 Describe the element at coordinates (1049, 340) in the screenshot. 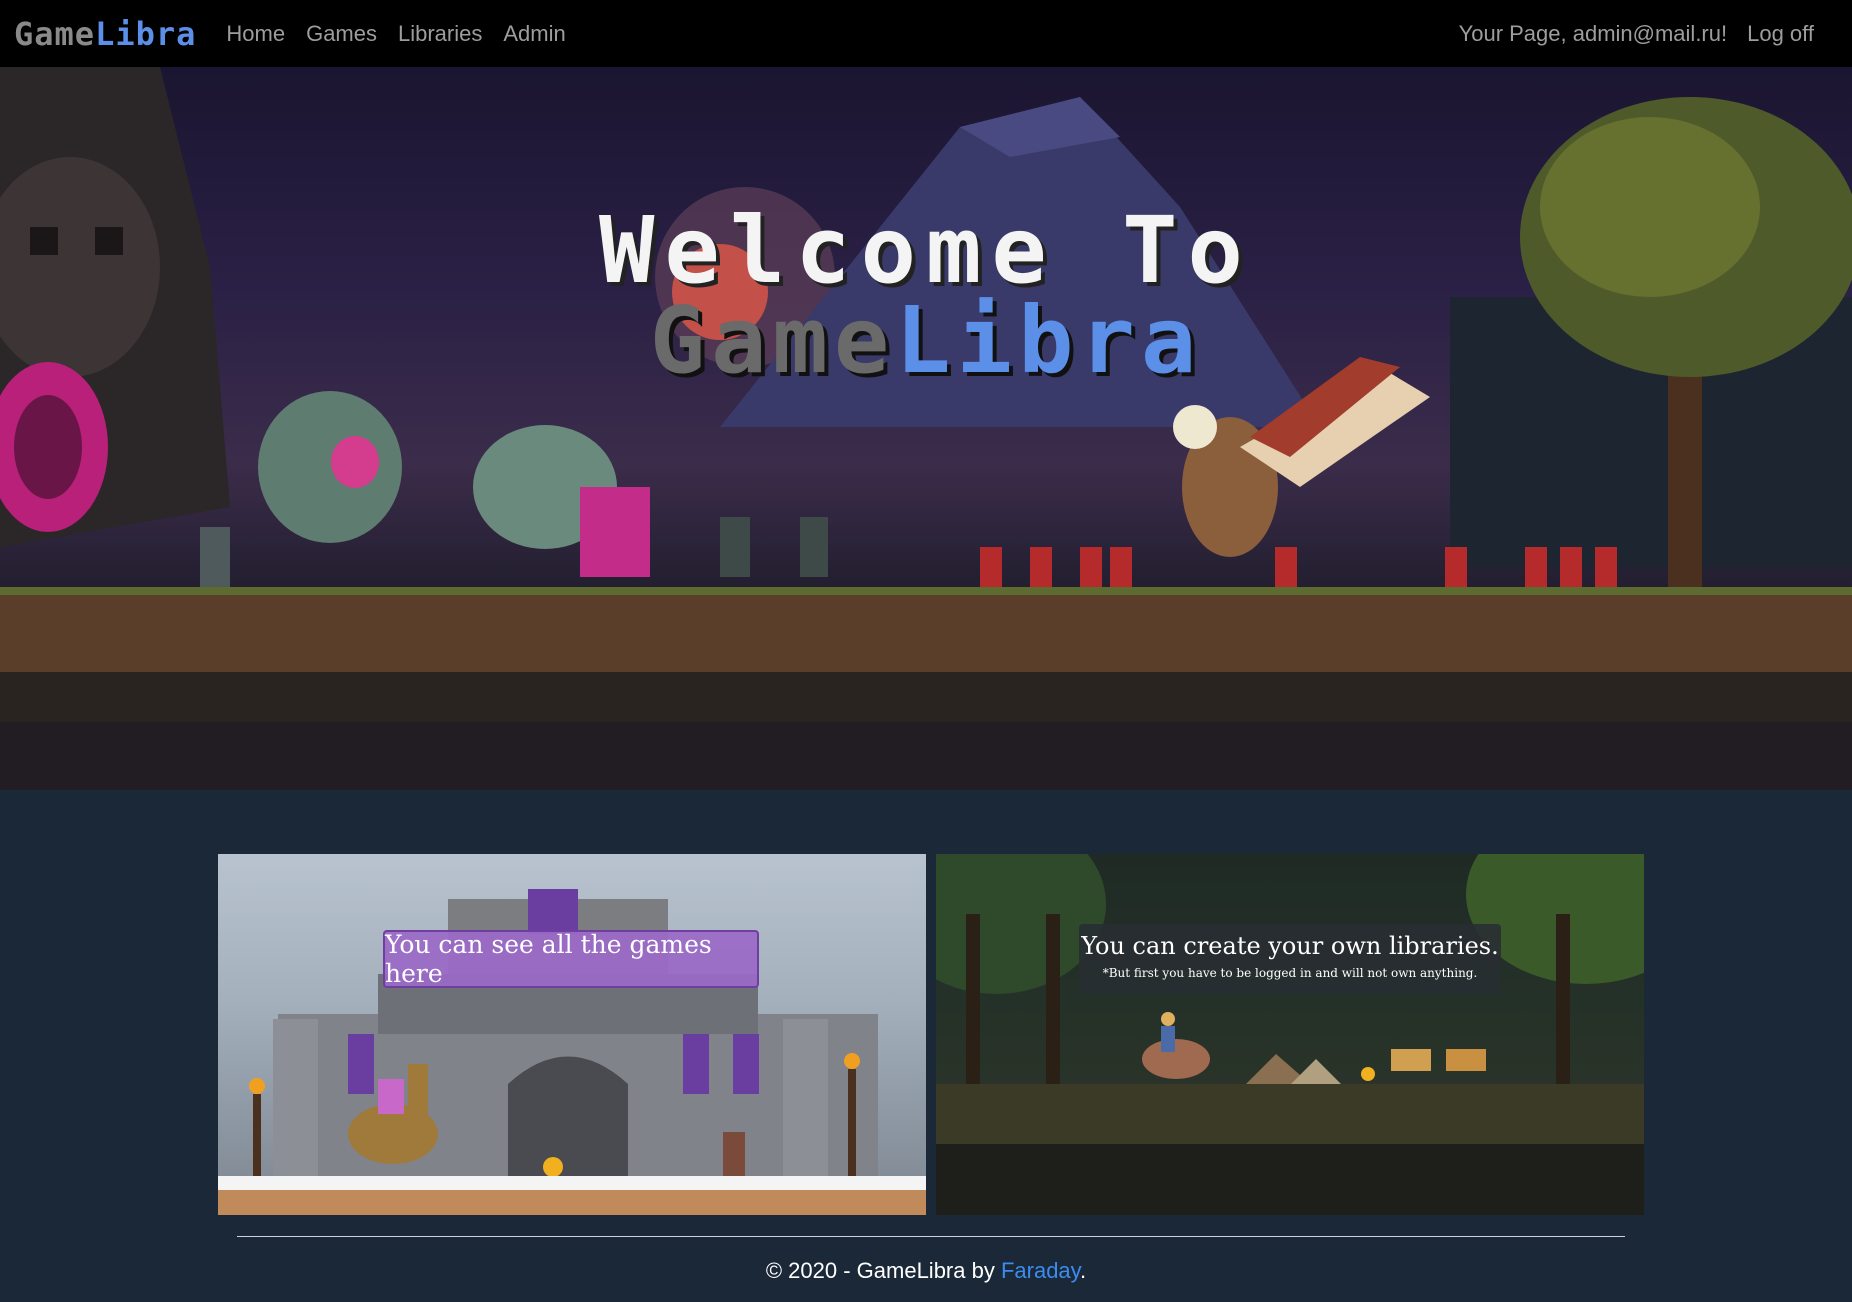

I see `hero-brand-libra: Libra` at that location.